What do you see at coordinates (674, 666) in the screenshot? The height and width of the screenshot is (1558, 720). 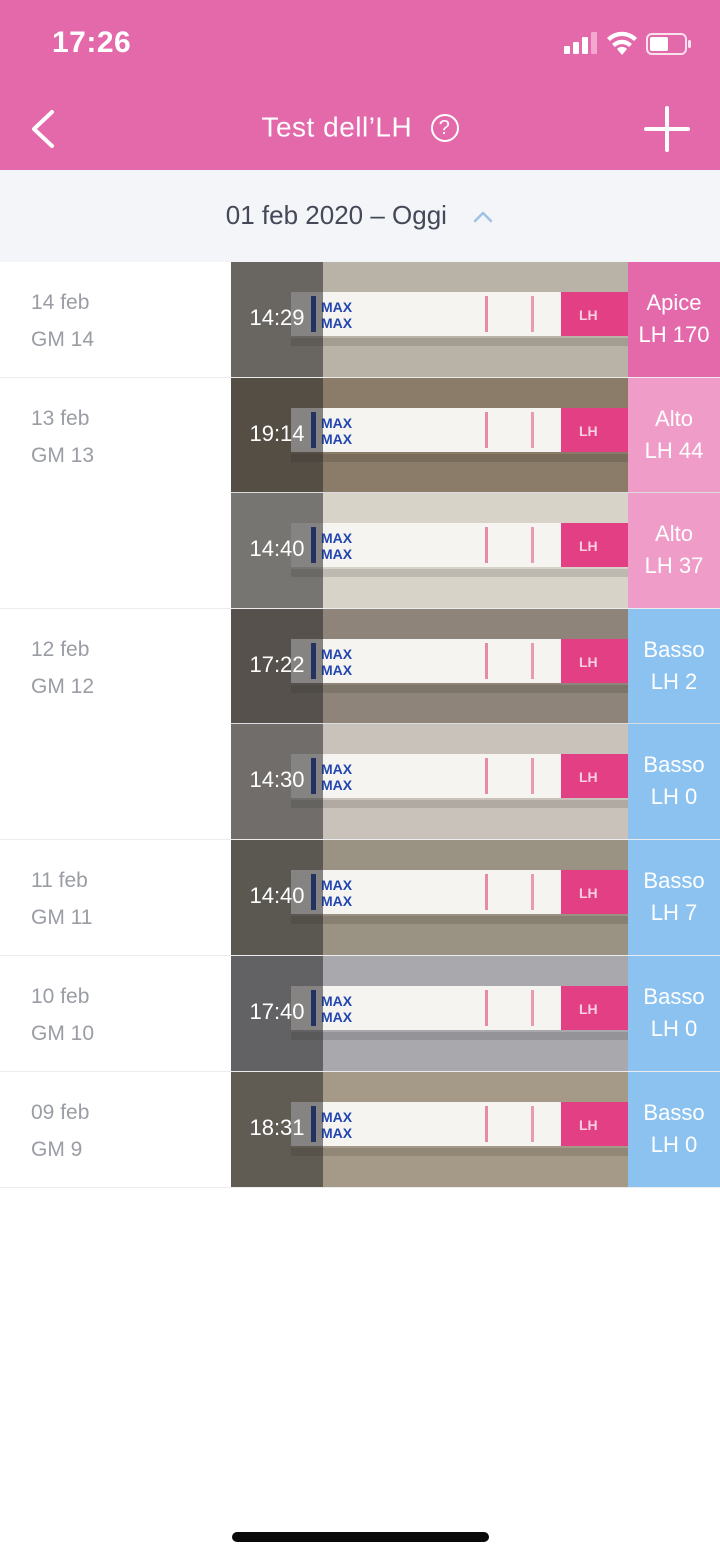 I see `result-badge: Basso LH 2` at bounding box center [674, 666].